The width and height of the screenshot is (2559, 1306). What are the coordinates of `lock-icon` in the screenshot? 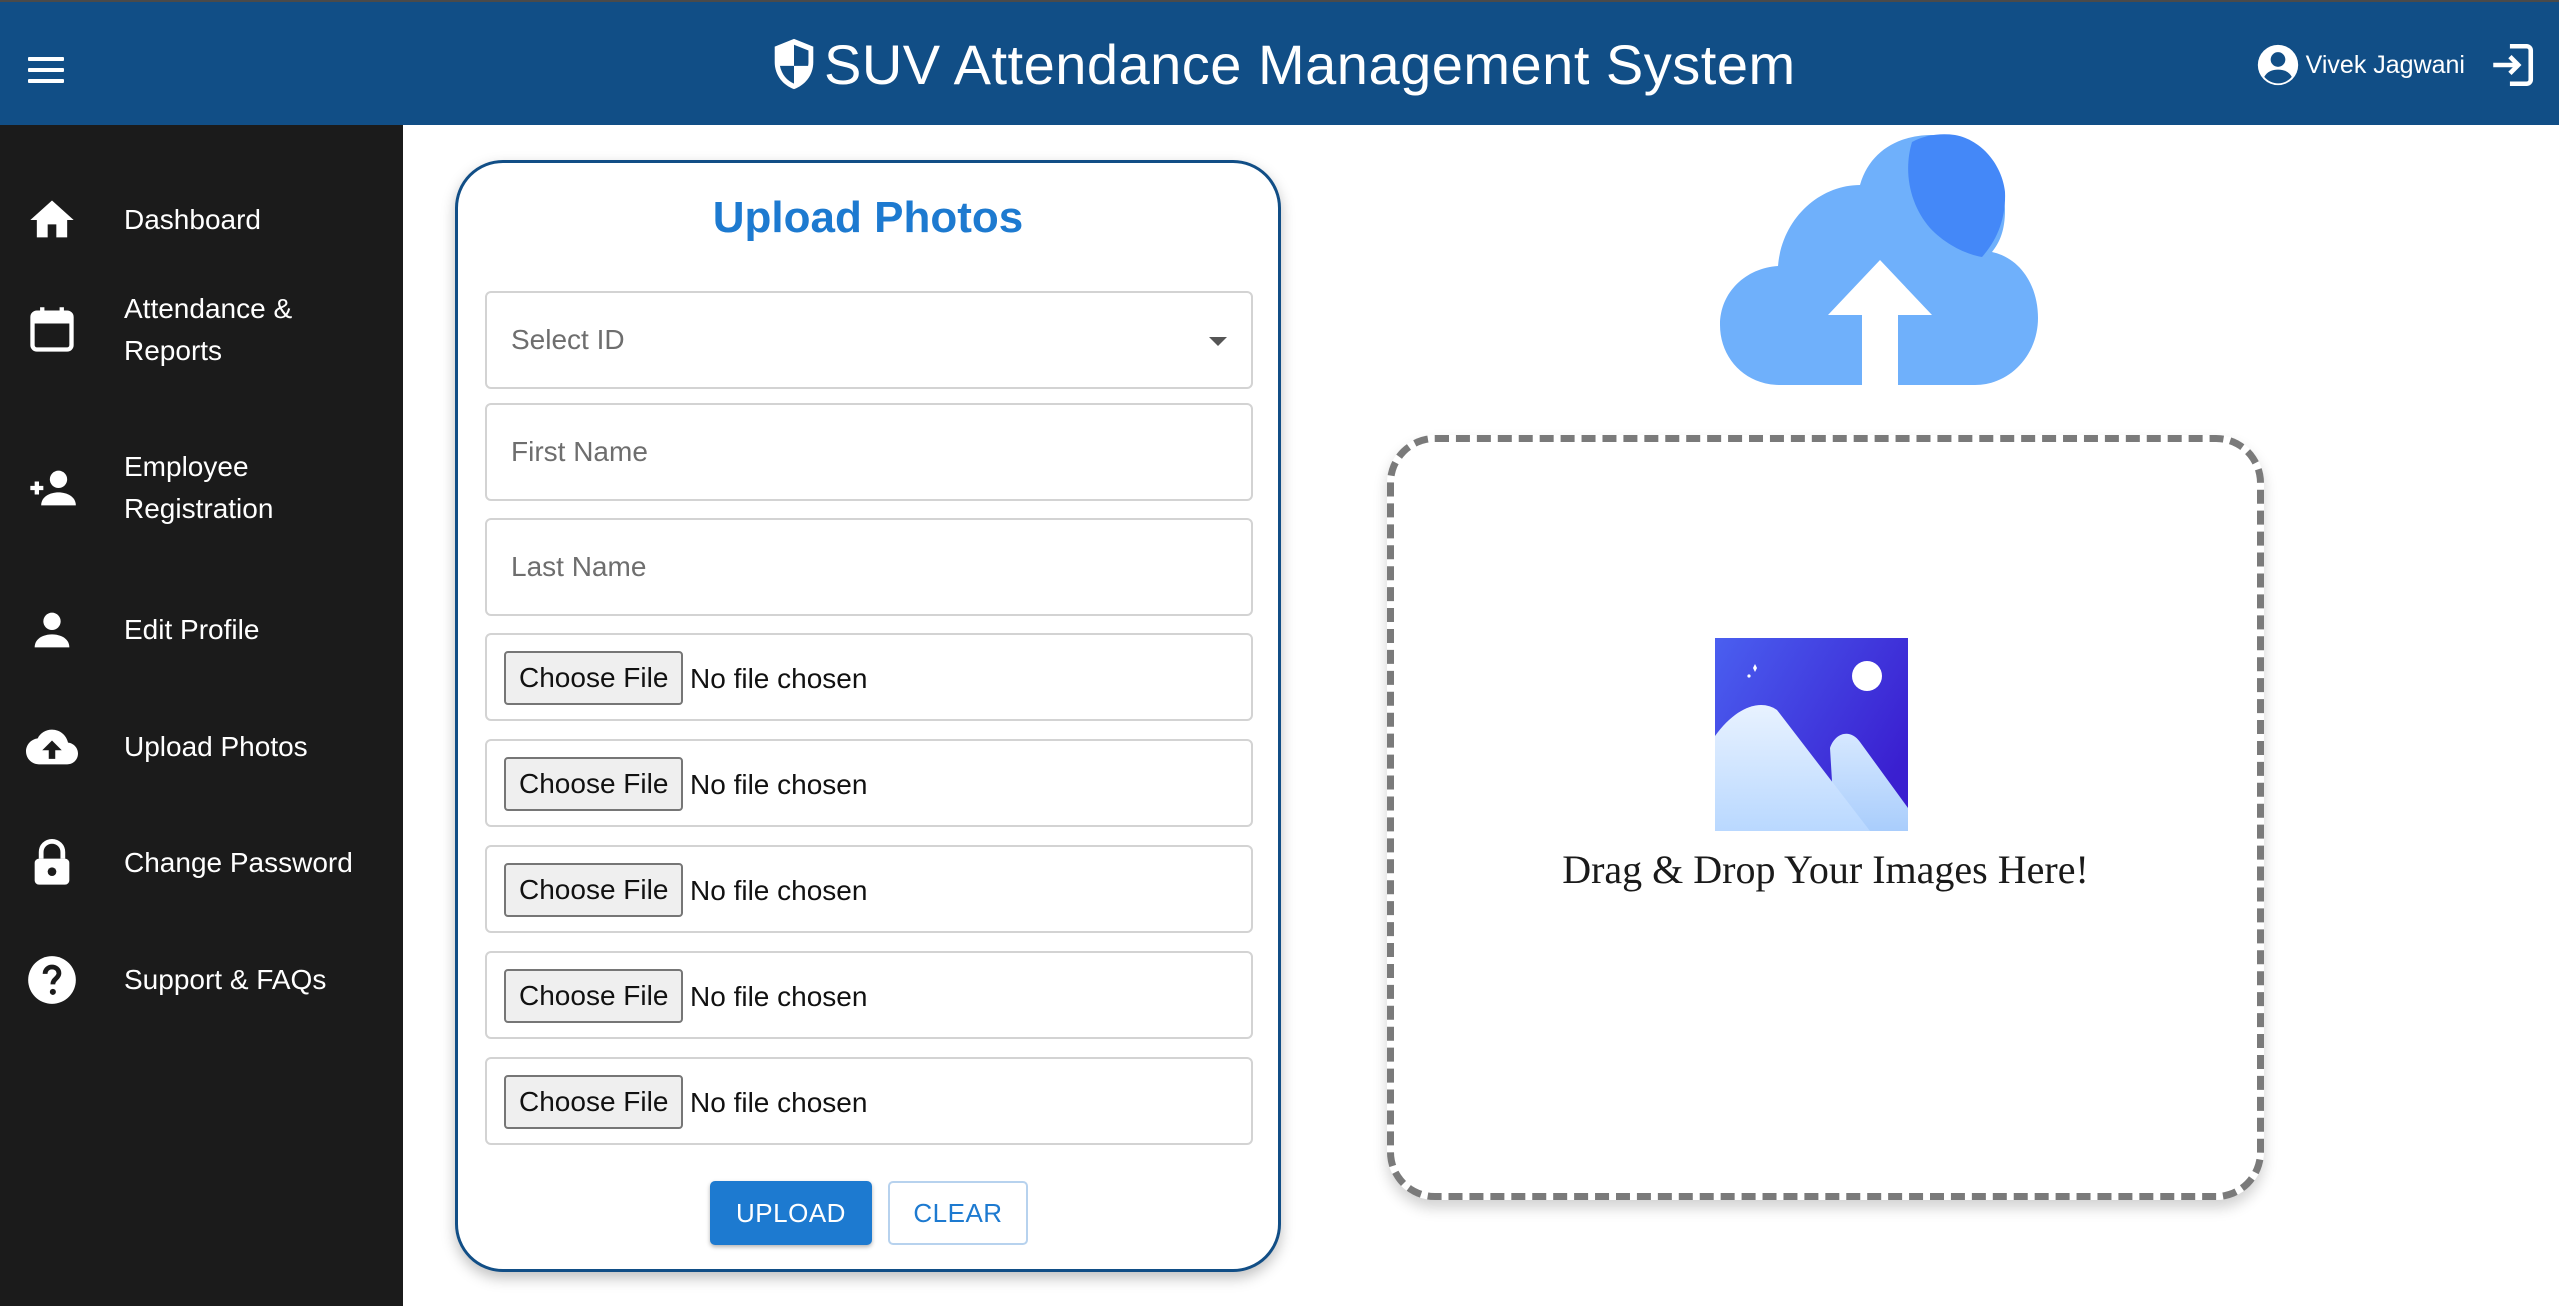 It's located at (52, 863).